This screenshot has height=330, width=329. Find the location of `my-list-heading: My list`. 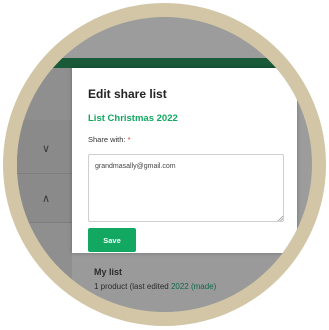

my-list-heading: My list is located at coordinates (108, 272).